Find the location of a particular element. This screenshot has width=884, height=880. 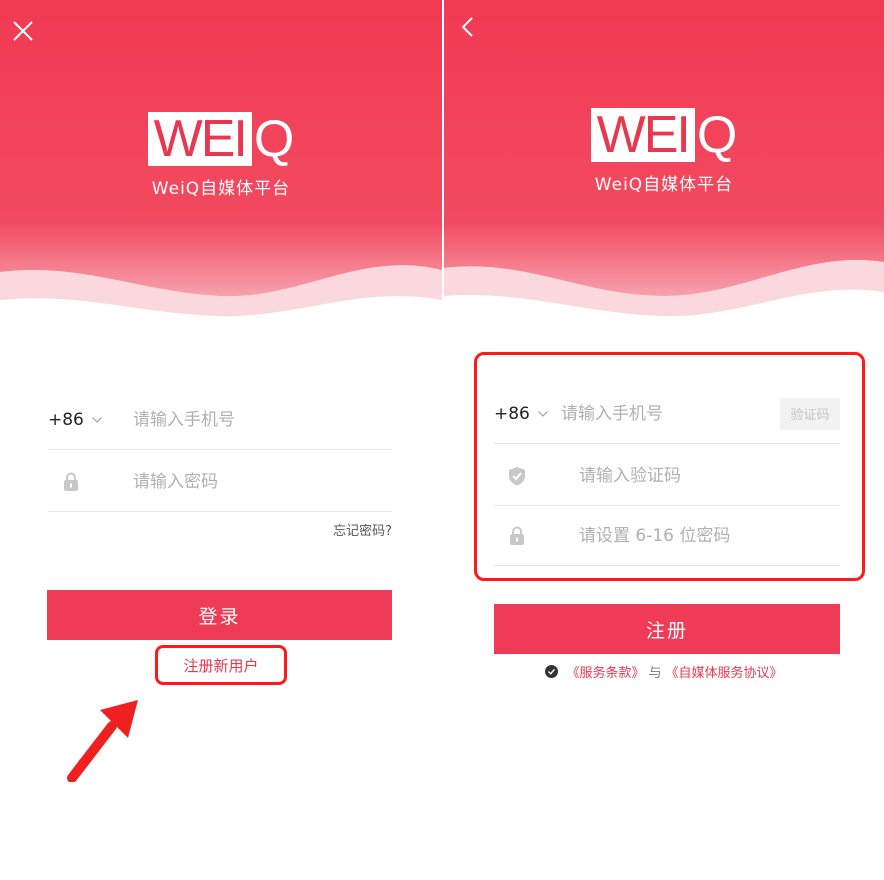

chevron-left-icon is located at coordinates (469, 27).